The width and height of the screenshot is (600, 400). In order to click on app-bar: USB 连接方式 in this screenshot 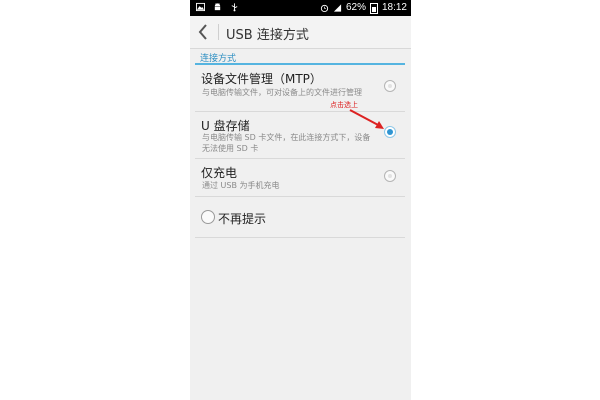, I will do `click(300, 32)`.